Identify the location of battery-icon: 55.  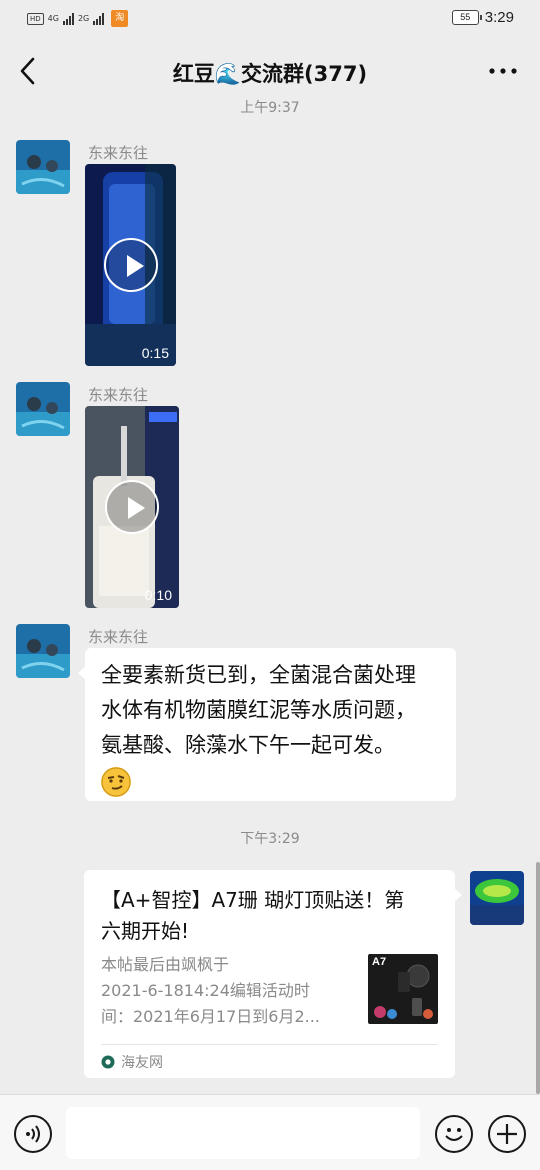
(466, 17).